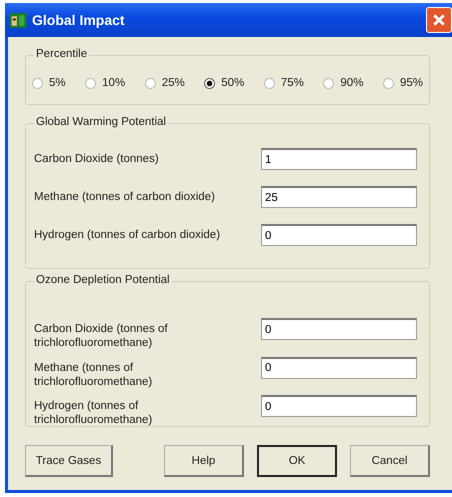 Image resolution: width=452 pixels, height=497 pixels. What do you see at coordinates (101, 122) in the screenshot?
I see `group-label: Global Warming Potential` at bounding box center [101, 122].